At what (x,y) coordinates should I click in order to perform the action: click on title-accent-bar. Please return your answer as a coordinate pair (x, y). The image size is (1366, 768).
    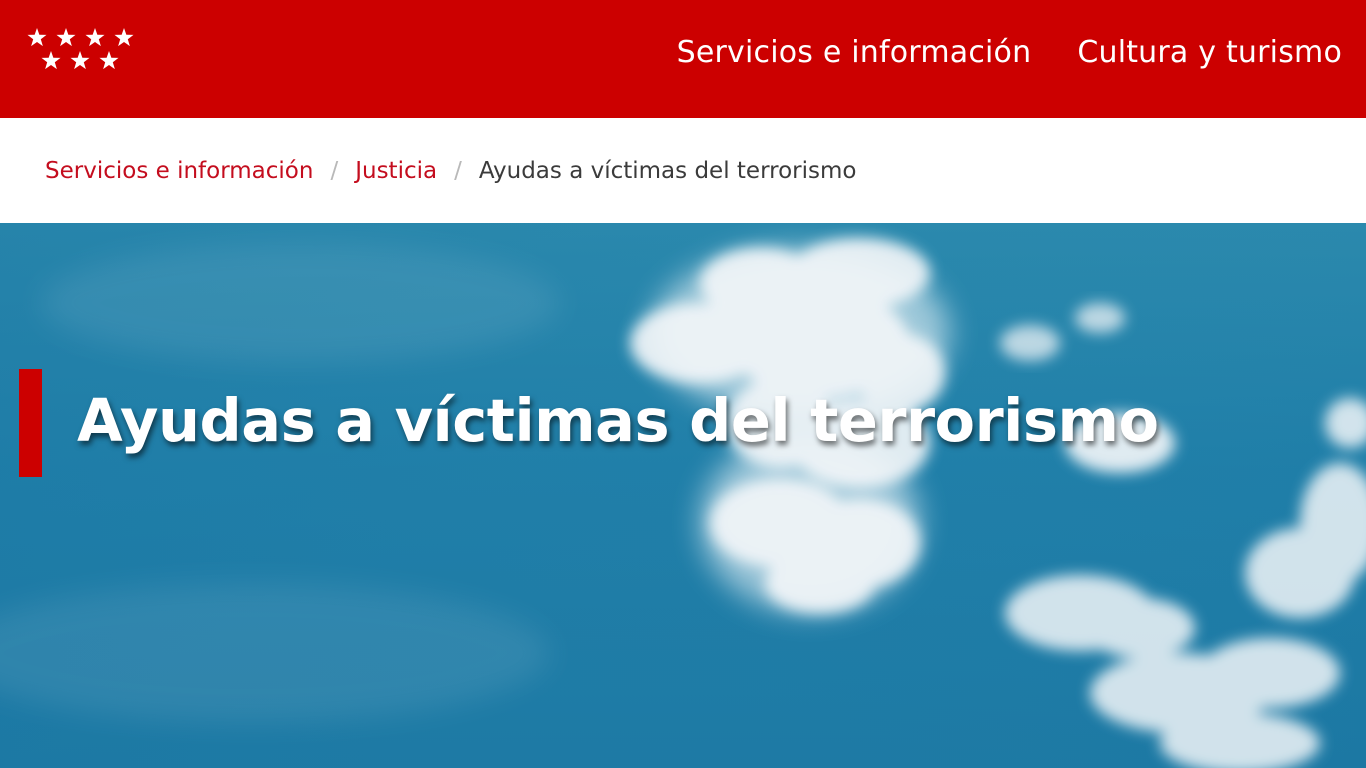
    Looking at the image, I should click on (30, 423).